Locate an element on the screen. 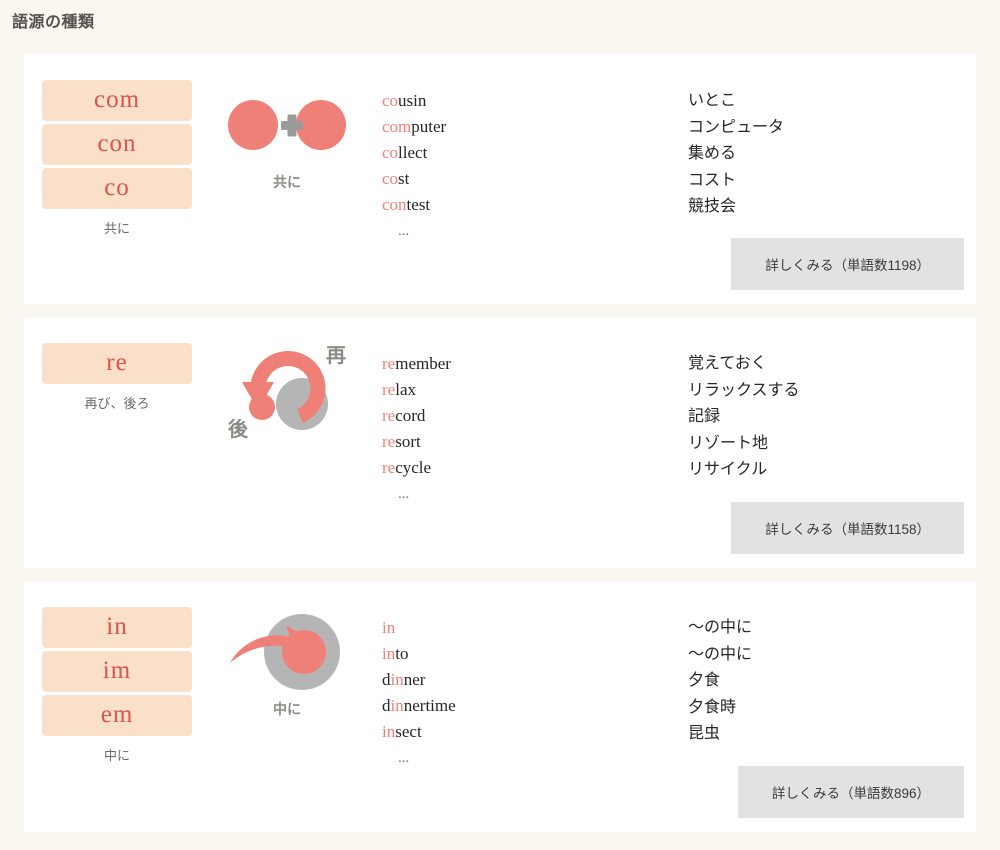 Image resolution: width=1000 pixels, height=850 pixels. meaning-entry: コンピュータ is located at coordinates (736, 127).